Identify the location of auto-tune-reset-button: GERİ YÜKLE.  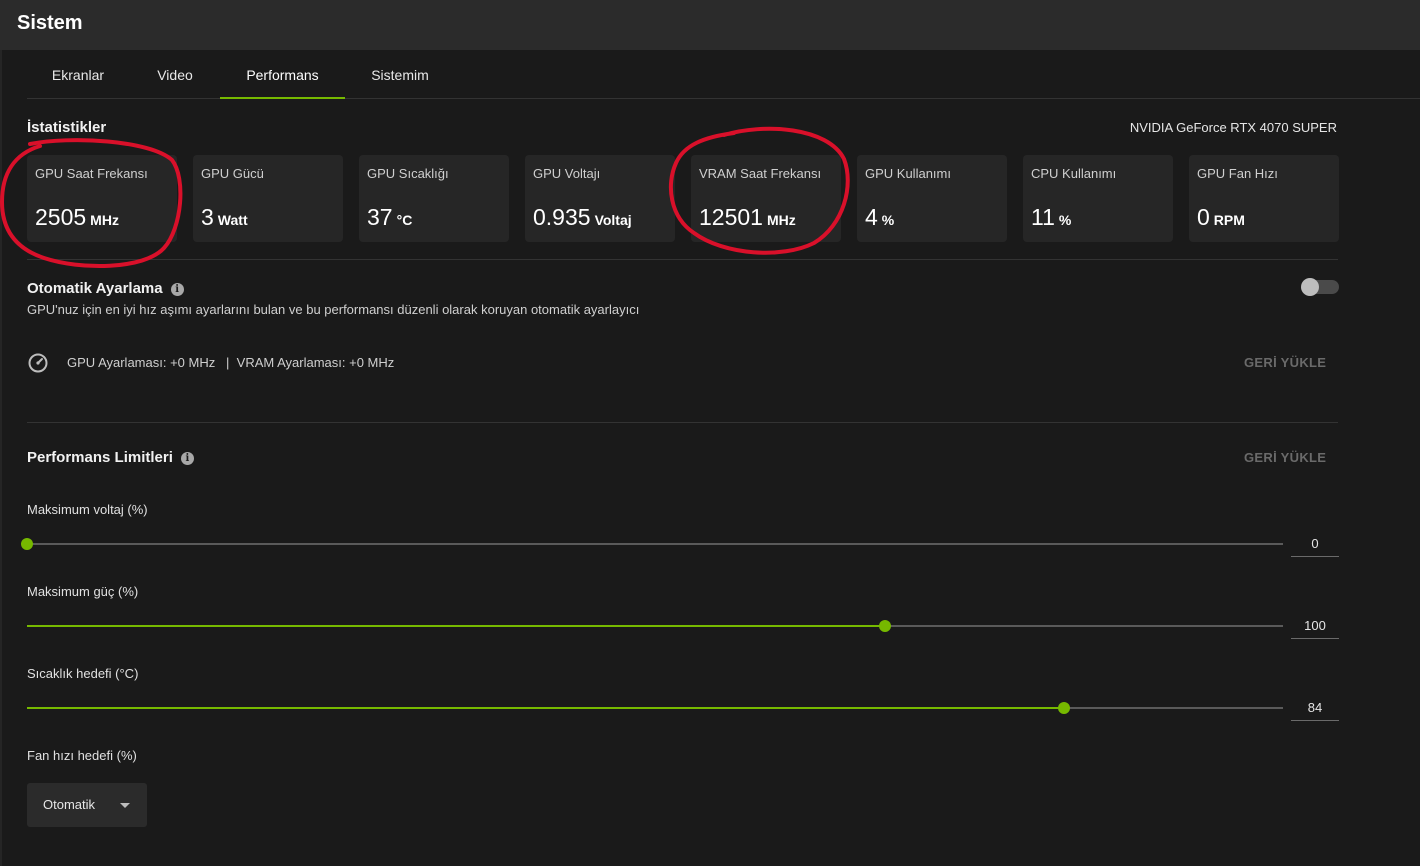
(1285, 362).